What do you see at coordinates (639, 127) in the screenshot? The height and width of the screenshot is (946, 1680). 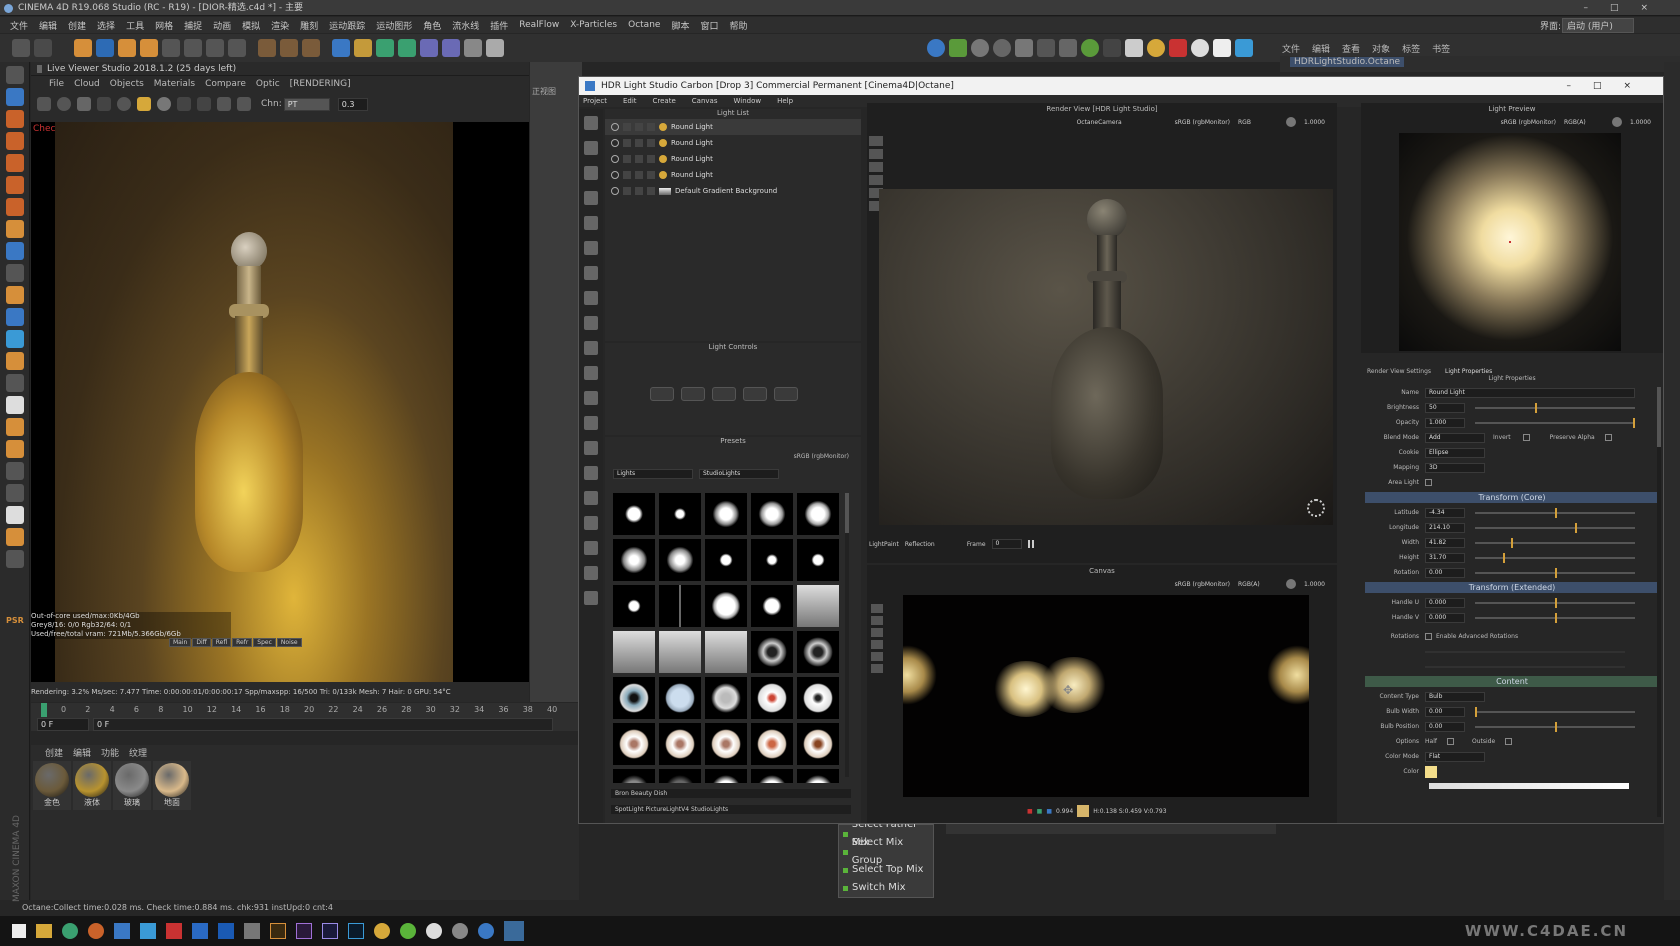 I see `lock-icon` at bounding box center [639, 127].